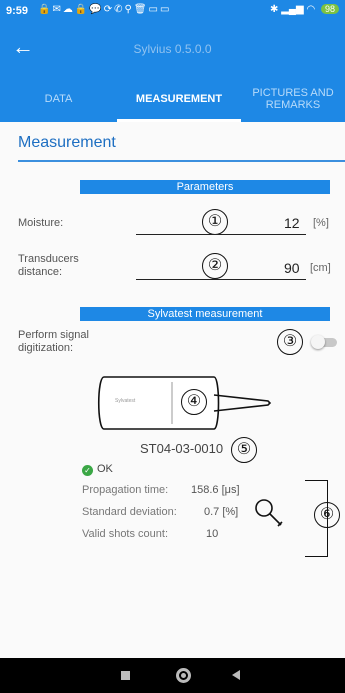 The height and width of the screenshot is (693, 345). I want to click on callout-1: ①, so click(215, 222).